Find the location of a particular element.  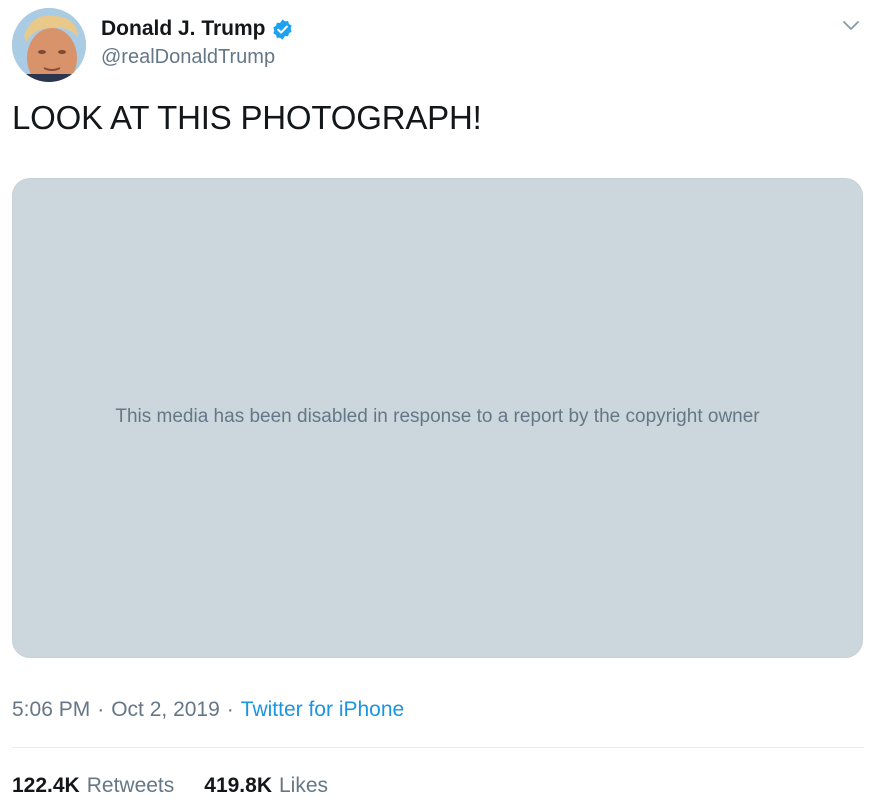

likes-label: Likes is located at coordinates (303, 785).